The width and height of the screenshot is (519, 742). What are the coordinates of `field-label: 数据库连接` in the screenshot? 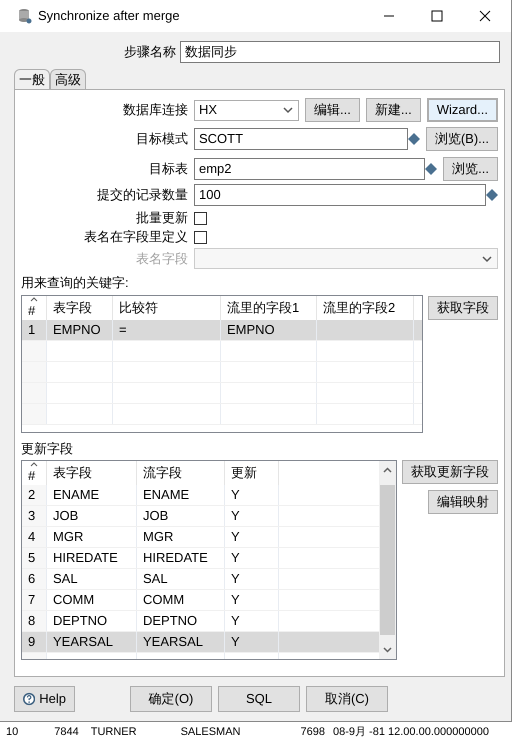 It's located at (155, 110).